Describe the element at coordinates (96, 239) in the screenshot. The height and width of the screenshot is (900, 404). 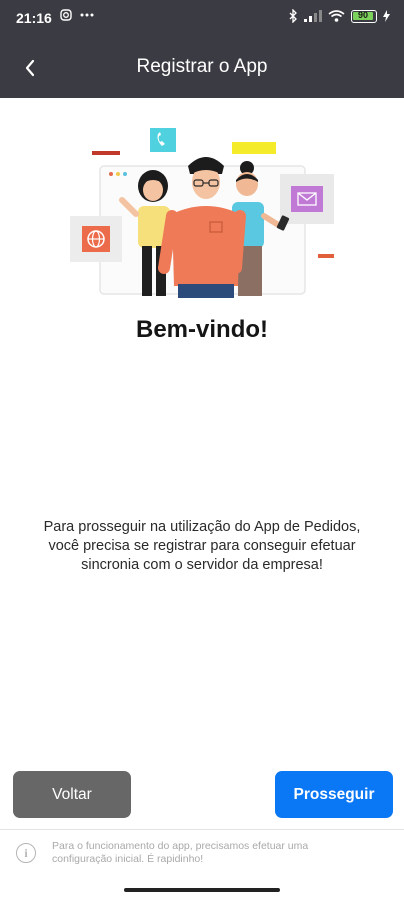
I see `globe-card-icon` at that location.